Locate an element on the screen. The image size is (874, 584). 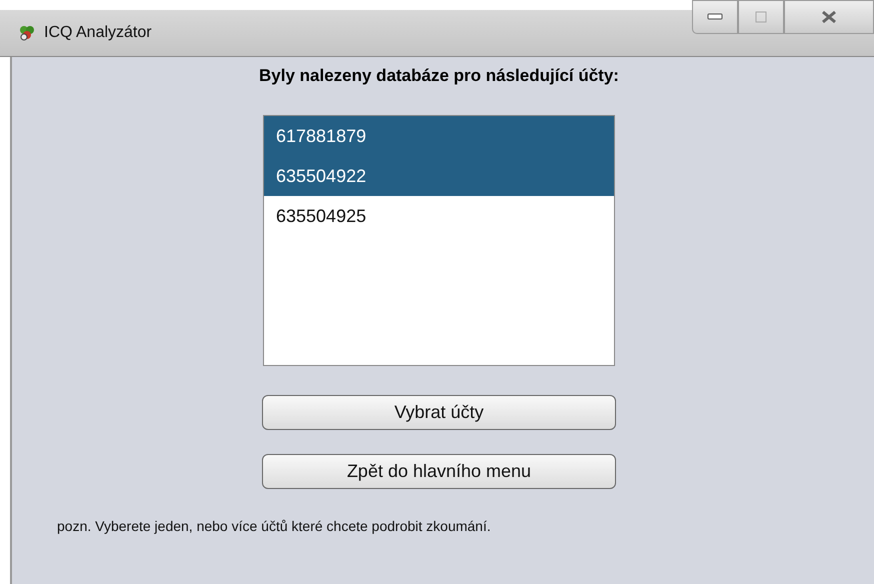
close-icon is located at coordinates (829, 17).